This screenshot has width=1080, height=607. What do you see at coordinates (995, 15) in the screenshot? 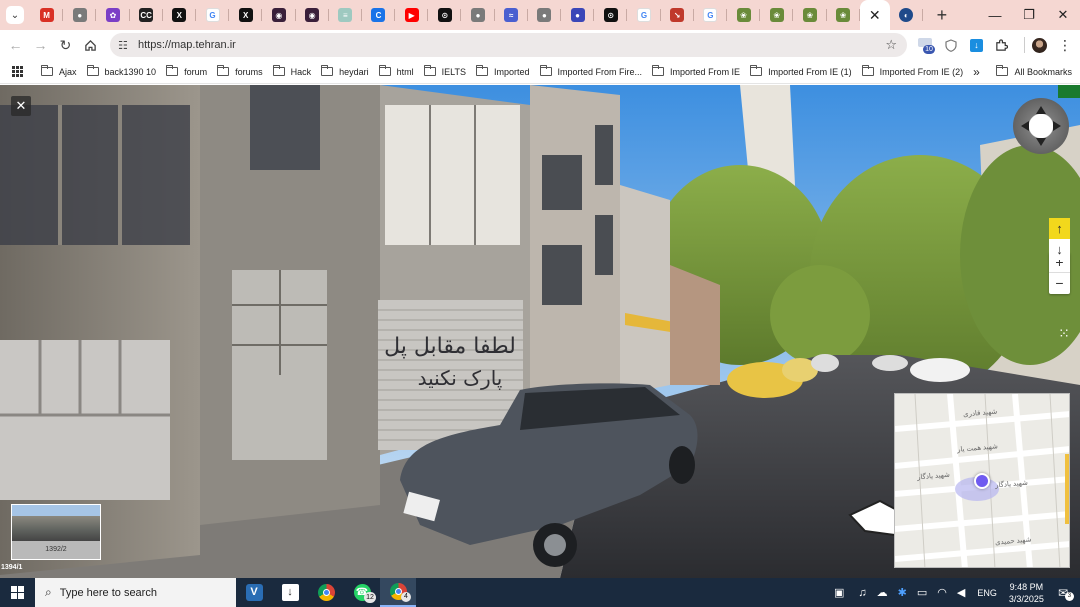
I see `minimize-button: —` at bounding box center [995, 15].